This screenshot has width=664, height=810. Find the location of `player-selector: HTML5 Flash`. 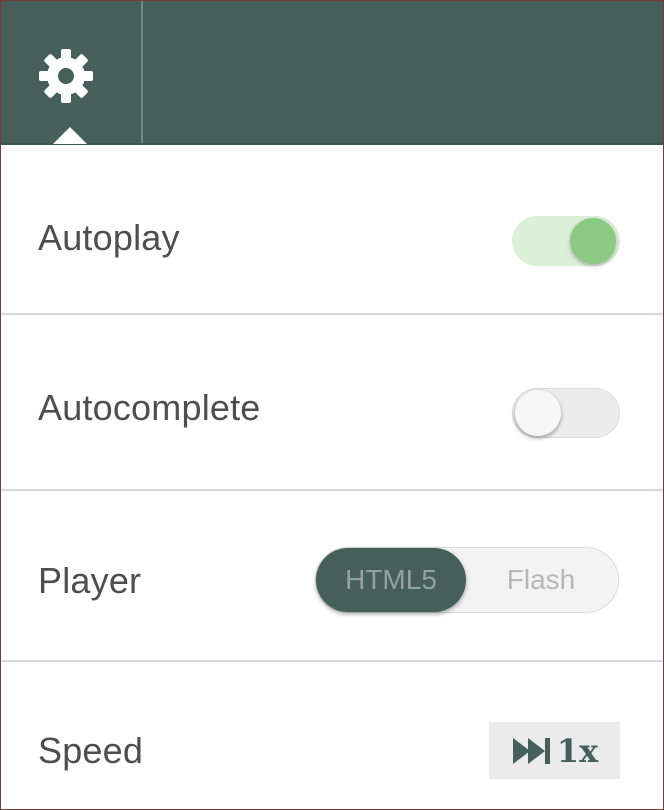

player-selector: HTML5 Flash is located at coordinates (467, 580).